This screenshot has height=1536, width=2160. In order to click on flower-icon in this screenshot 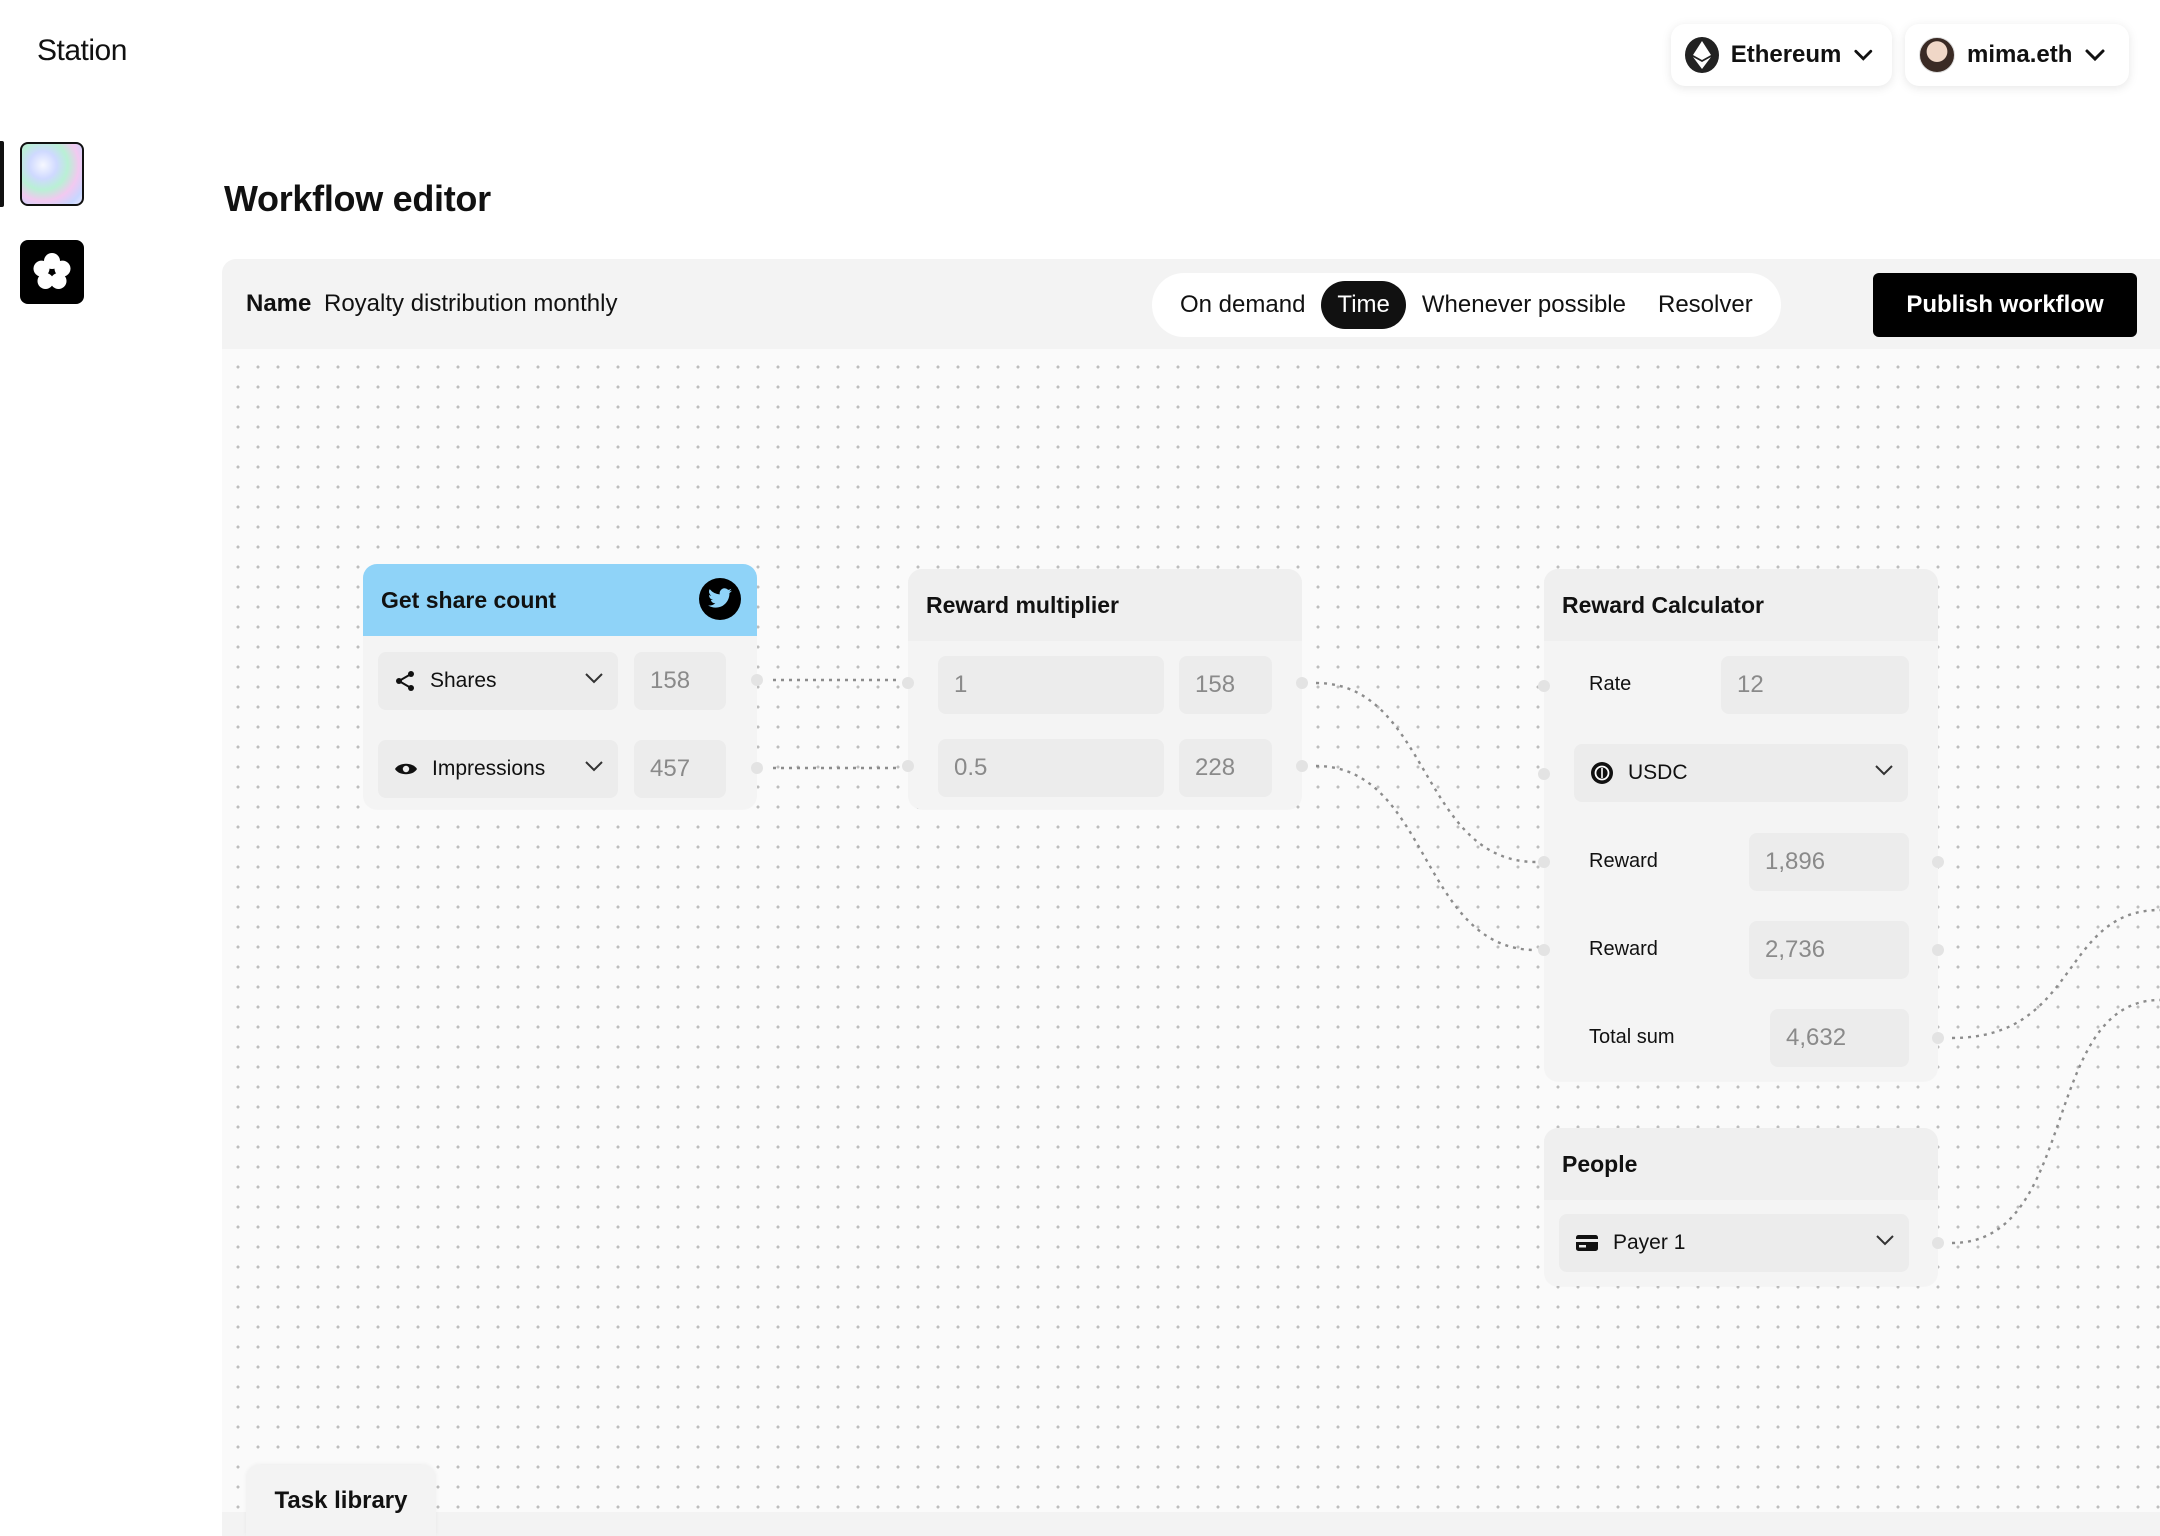, I will do `click(52, 271)`.